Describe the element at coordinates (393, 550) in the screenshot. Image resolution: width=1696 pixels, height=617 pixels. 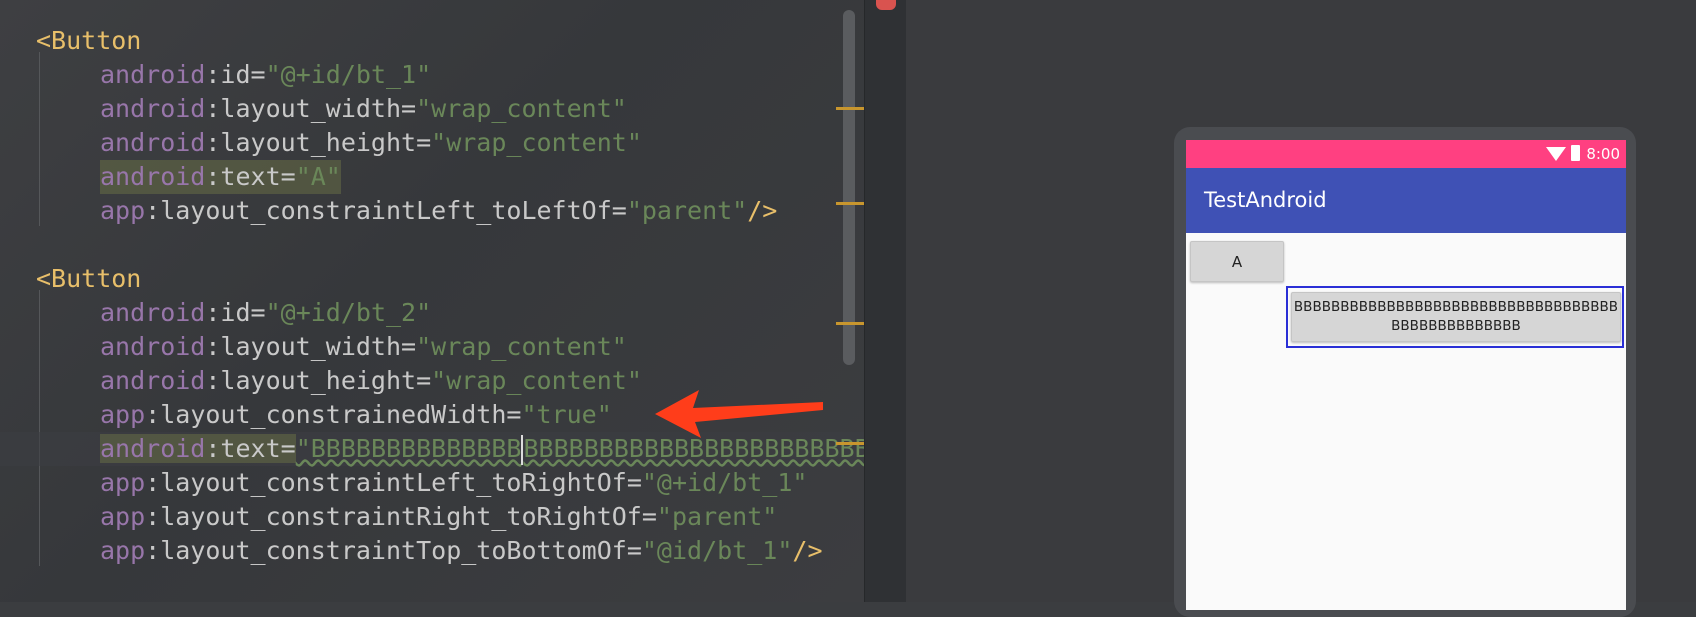
I see `attribute-name: layout_constraintTop_toBottomOf` at that location.